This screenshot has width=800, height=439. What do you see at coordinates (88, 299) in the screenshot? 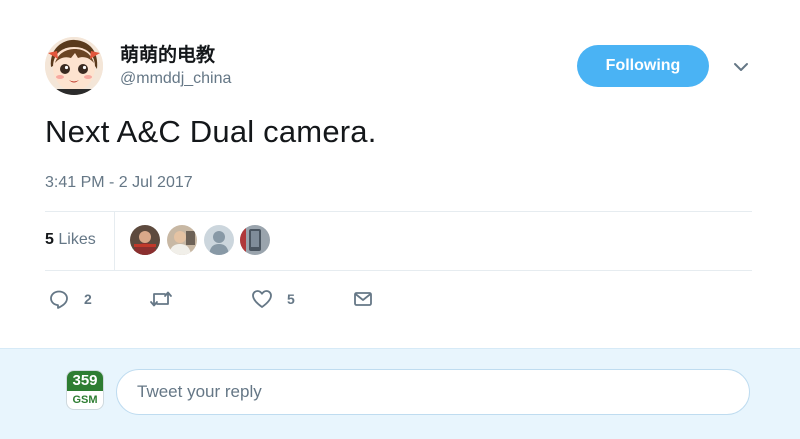
I see `reply-count: 2` at bounding box center [88, 299].